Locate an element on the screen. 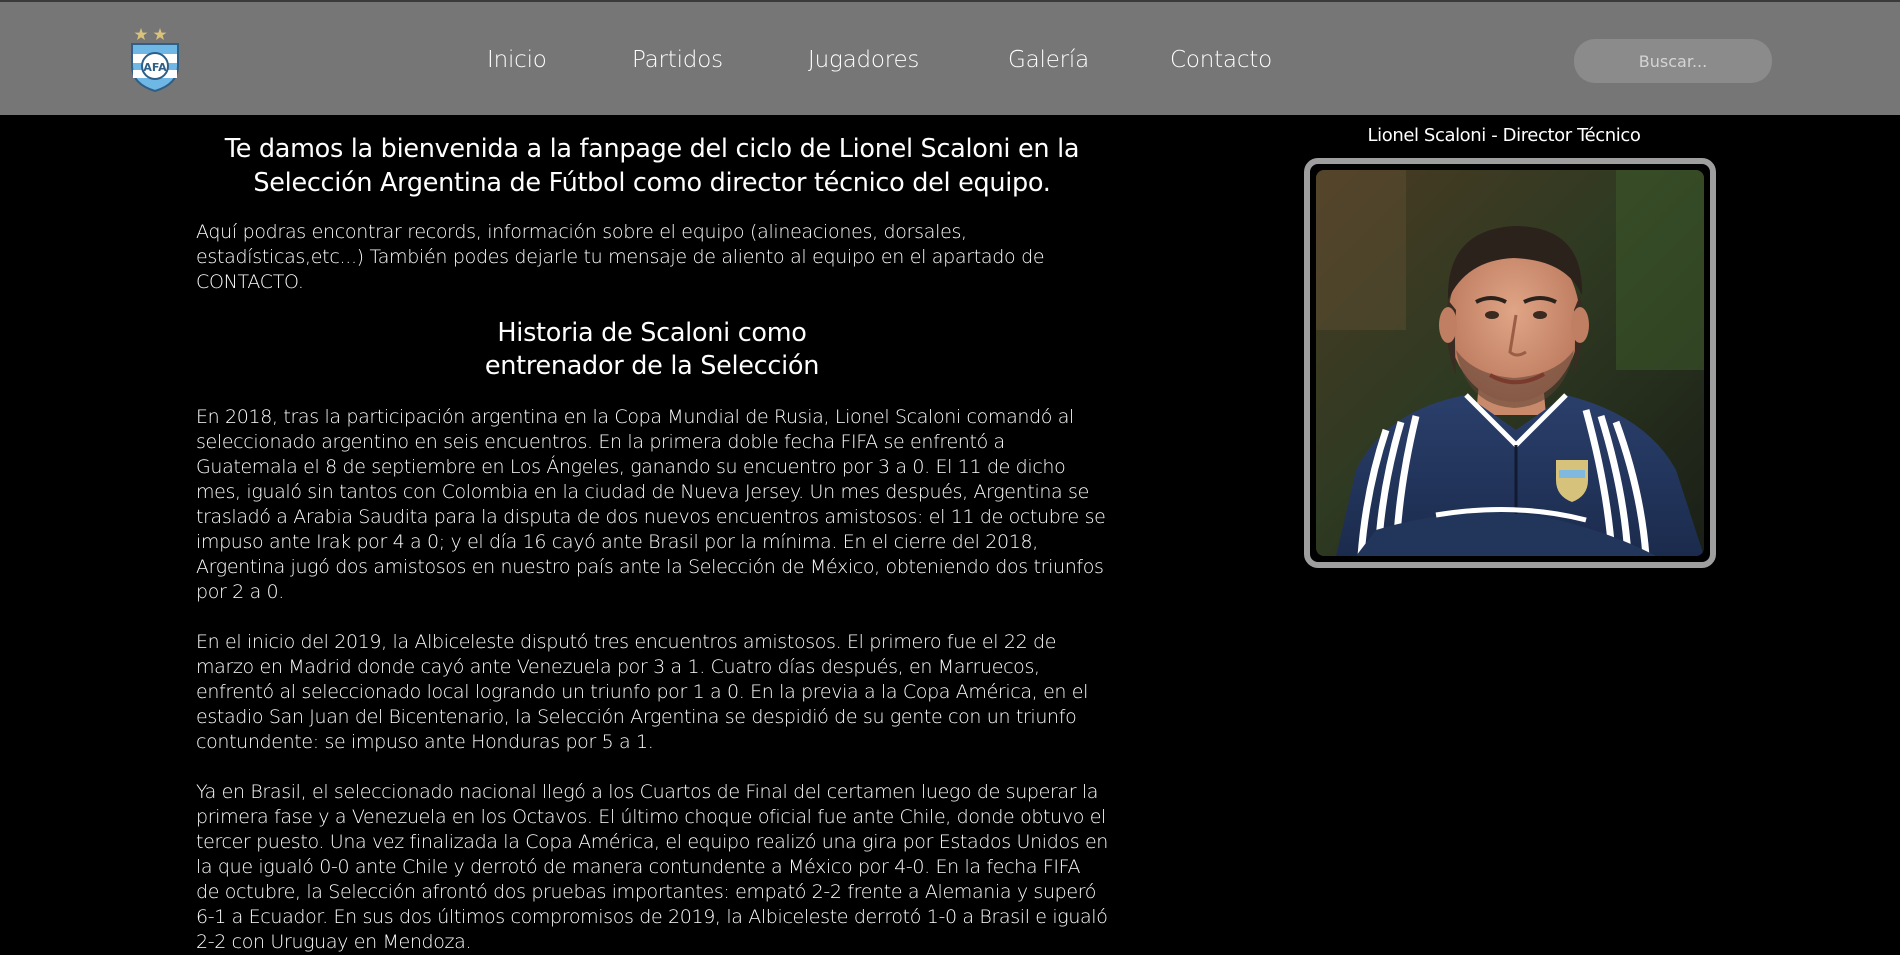 This screenshot has height=955, width=1900. coach-photo is located at coordinates (1510, 363).